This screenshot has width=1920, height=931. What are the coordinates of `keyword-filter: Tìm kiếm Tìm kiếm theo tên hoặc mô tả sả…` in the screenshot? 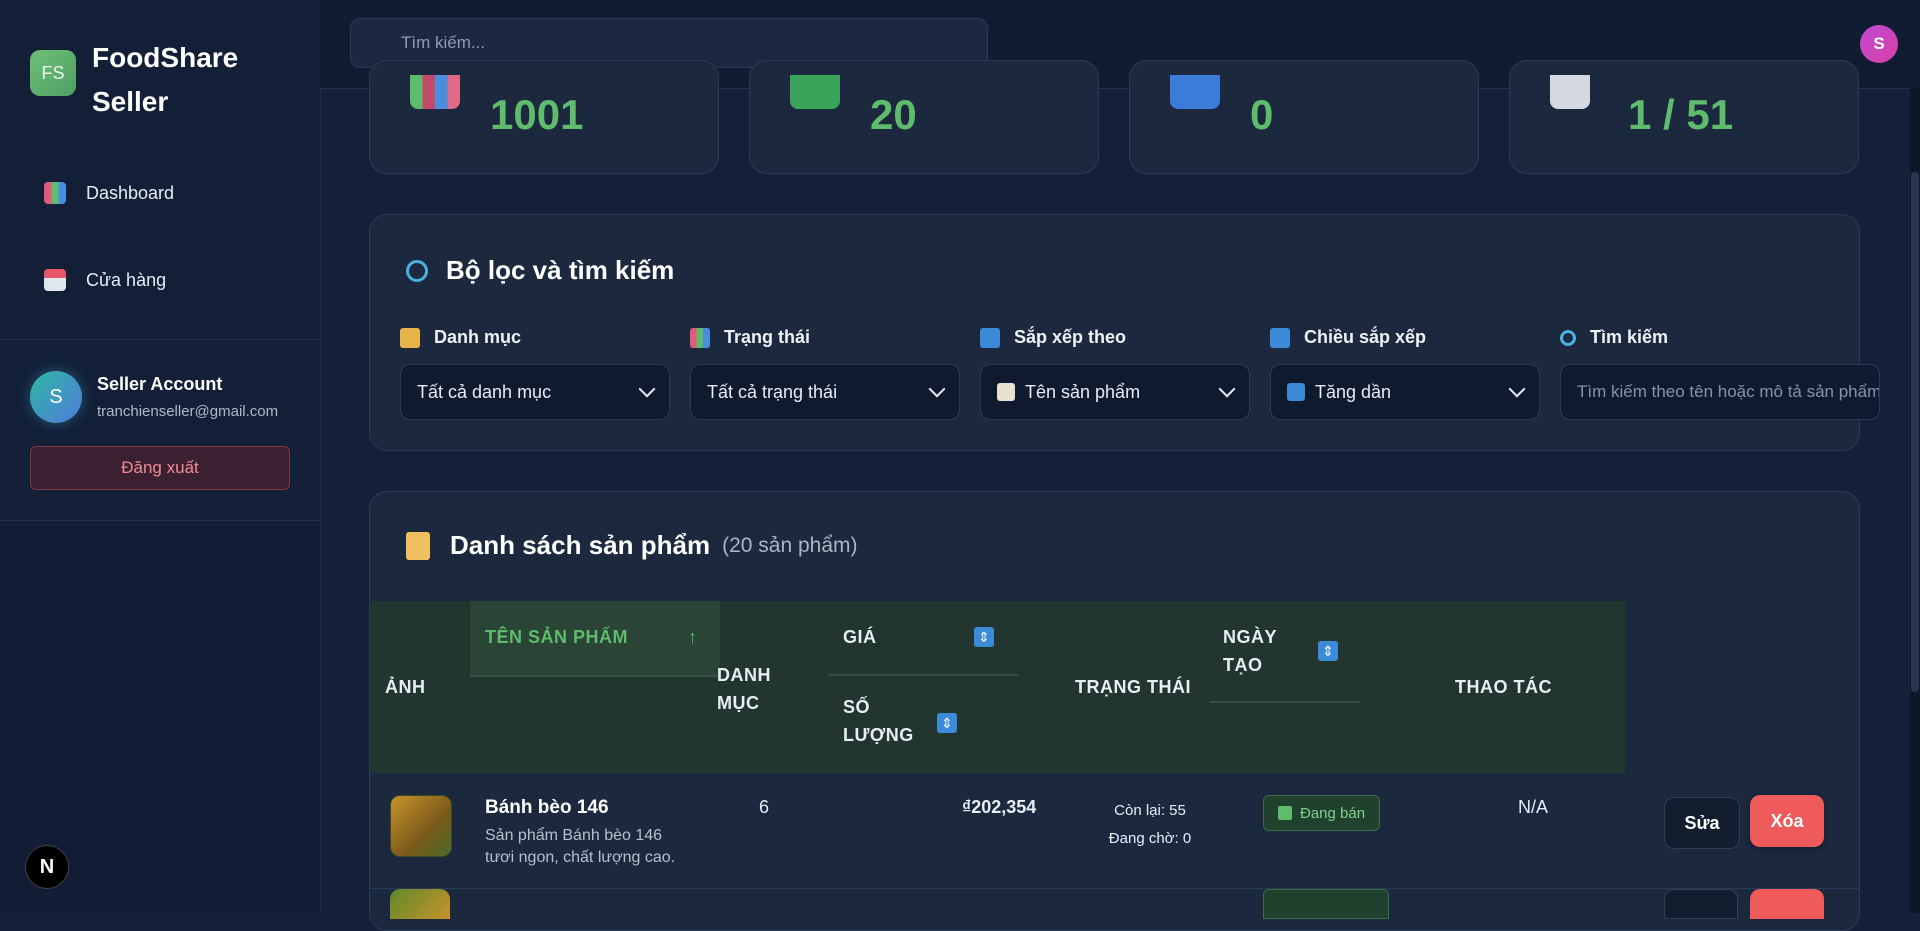 It's located at (1720, 373).